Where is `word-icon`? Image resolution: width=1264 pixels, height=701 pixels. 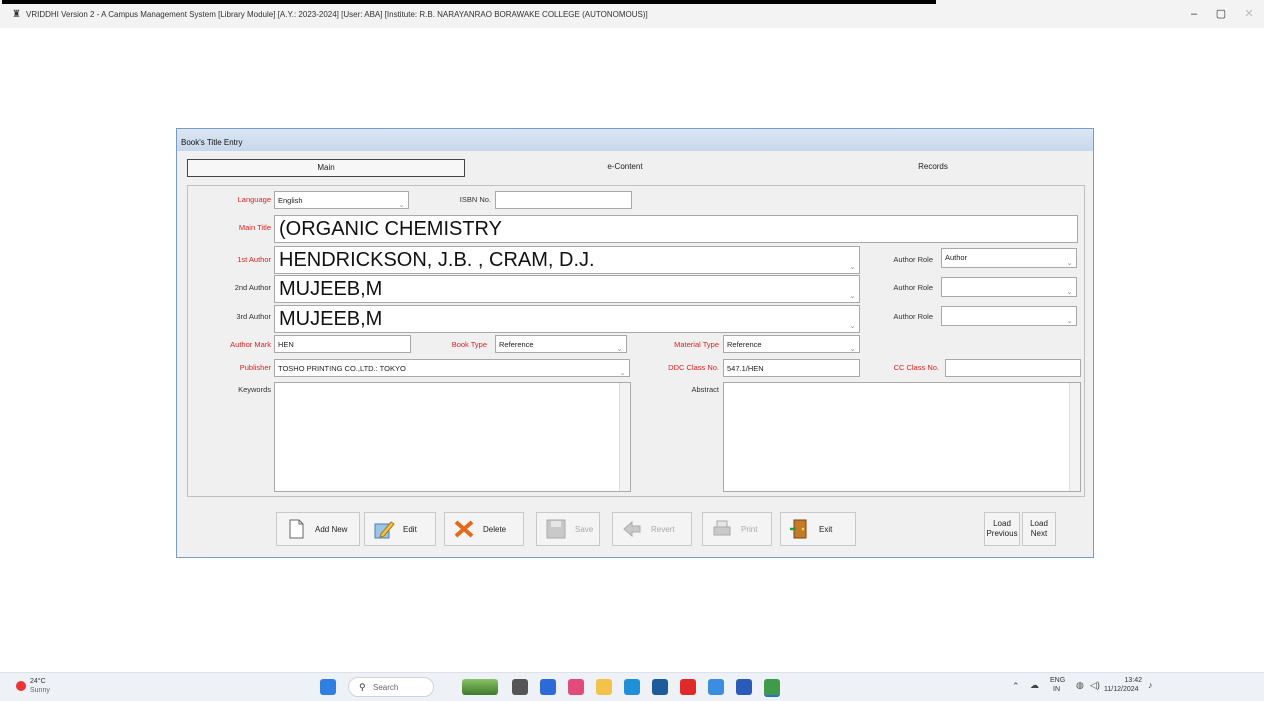
word-icon is located at coordinates (744, 687).